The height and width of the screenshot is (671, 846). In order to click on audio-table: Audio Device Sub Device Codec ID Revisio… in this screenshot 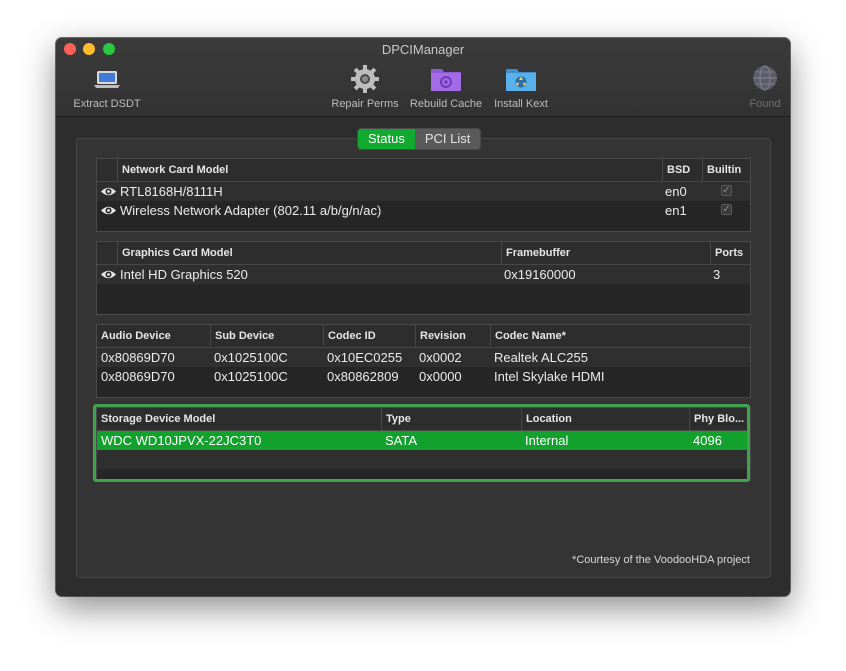, I will do `click(423, 361)`.